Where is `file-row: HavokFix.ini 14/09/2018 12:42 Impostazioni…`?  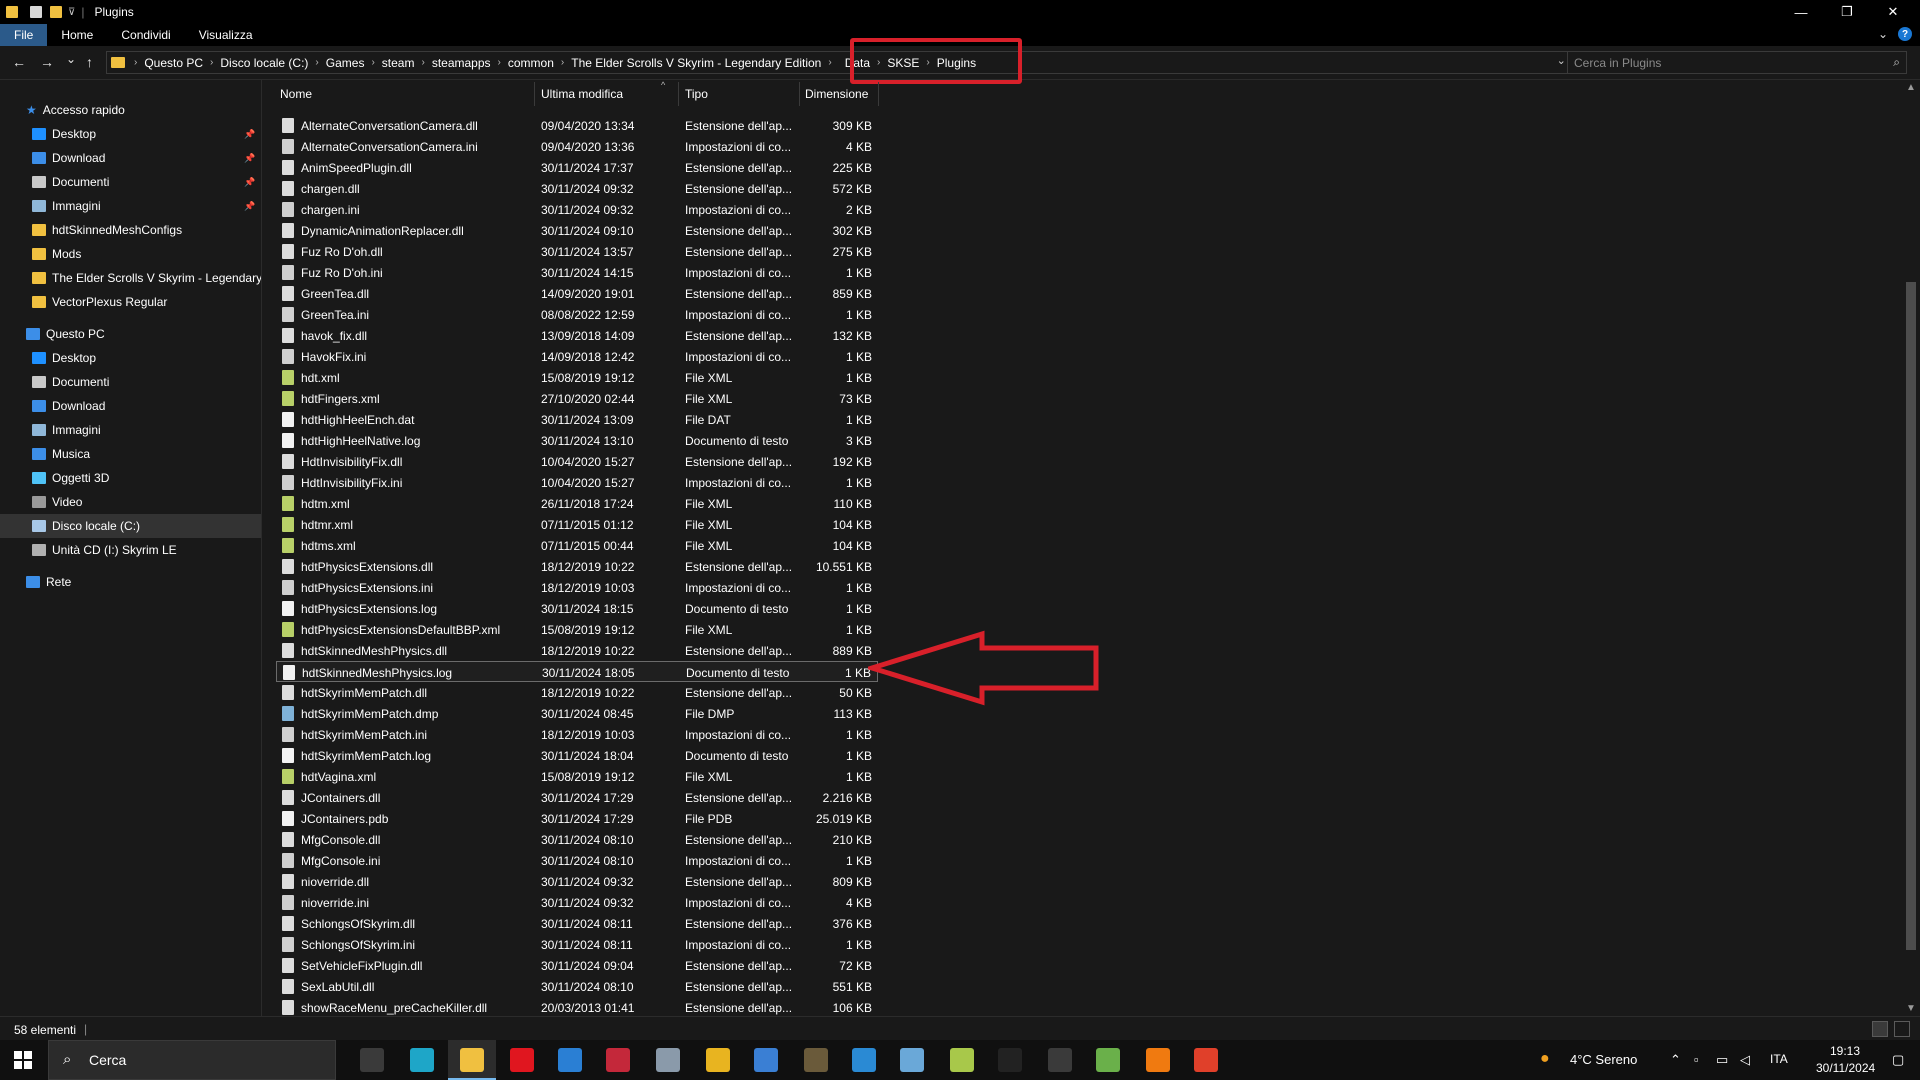
file-row: HavokFix.ini 14/09/2018 12:42 Impostazioni… is located at coordinates (577, 356).